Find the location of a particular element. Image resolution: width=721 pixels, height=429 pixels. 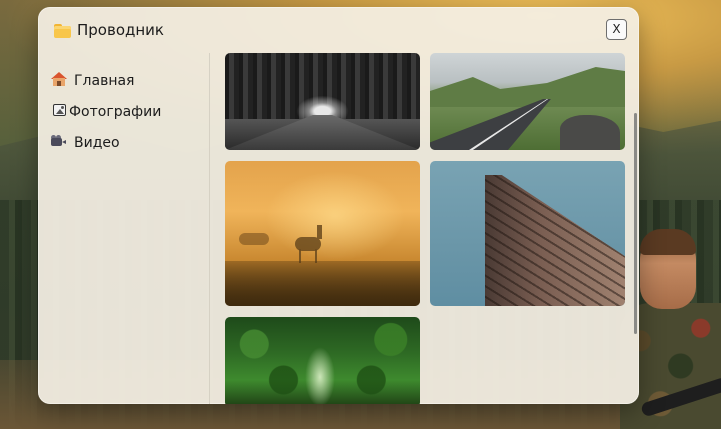

sidebar-item-label: Главная is located at coordinates (104, 81).